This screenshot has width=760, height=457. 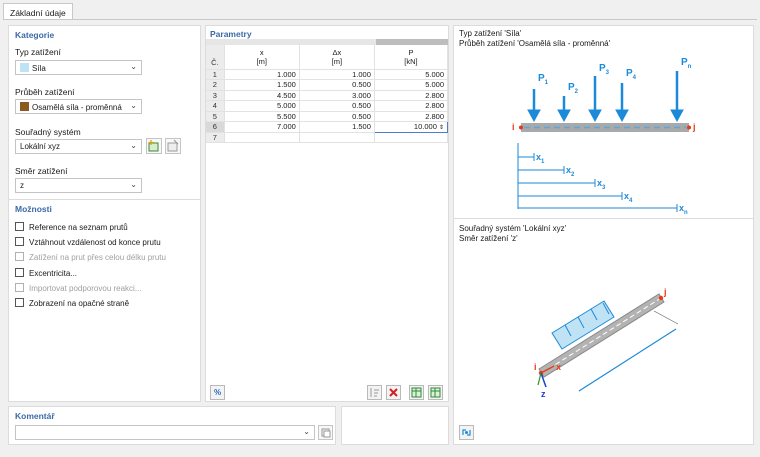 I want to click on copy-icon, so click(x=326, y=433).